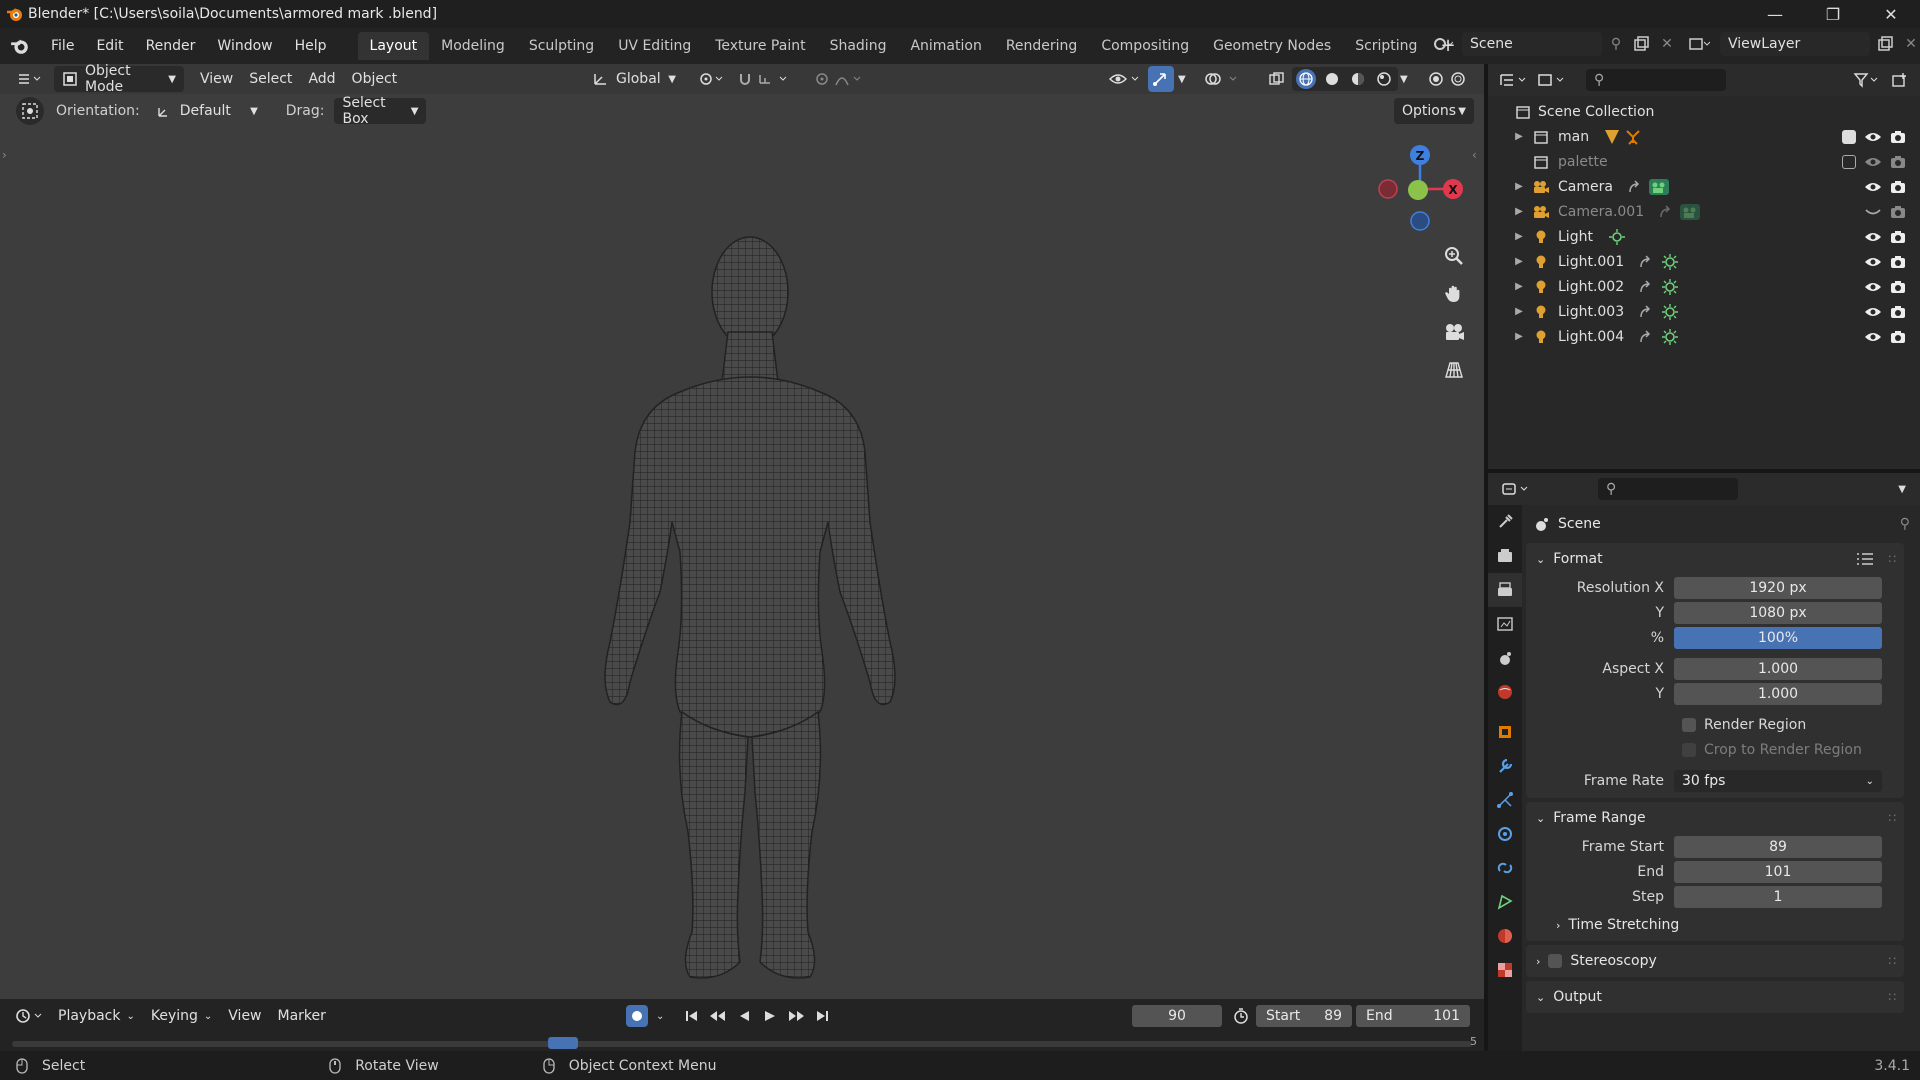 This screenshot has width=1920, height=1080. What do you see at coordinates (1434, 111) in the screenshot?
I see `options-dropdown: Options ▼` at bounding box center [1434, 111].